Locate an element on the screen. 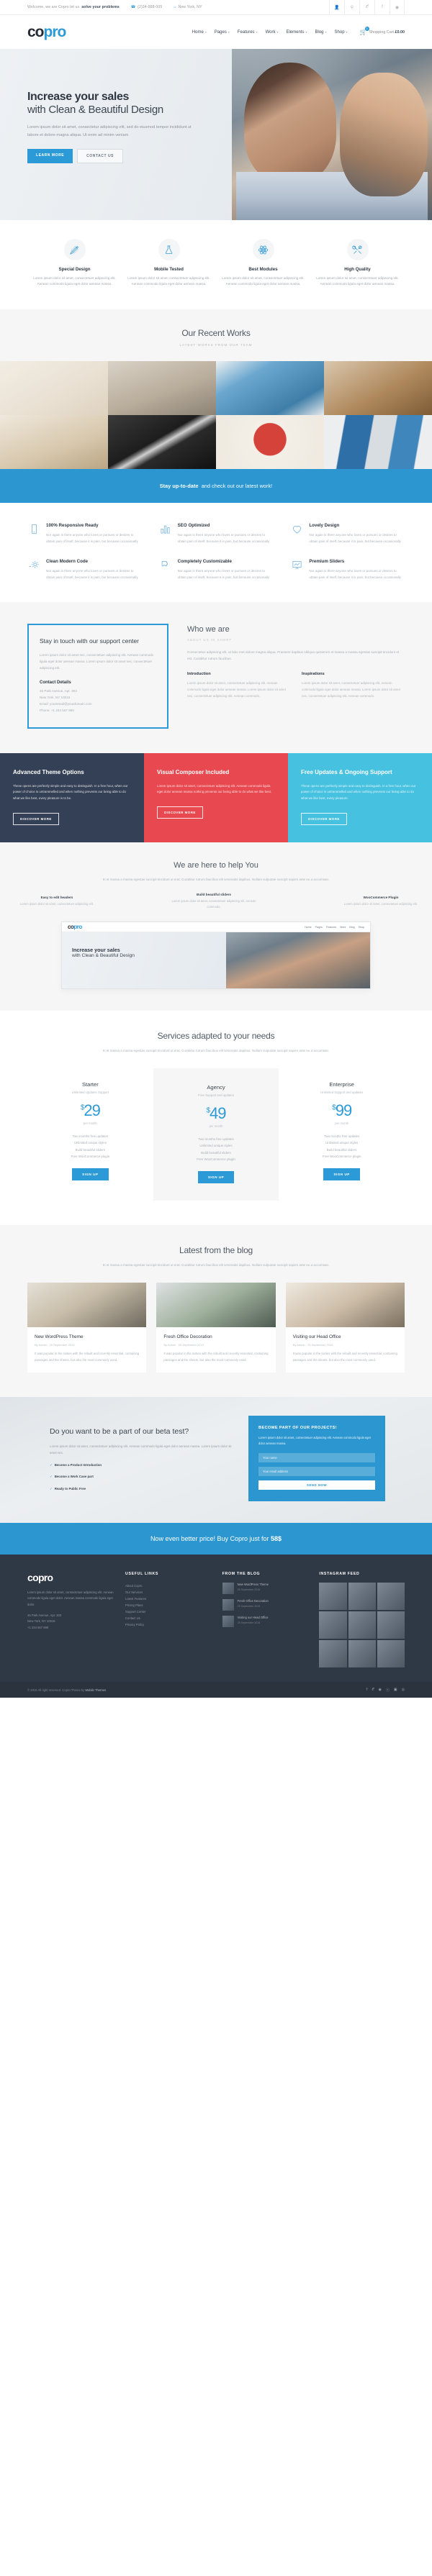 The width and height of the screenshot is (432, 2576). post-title: Visiting our Head Office is located at coordinates (345, 1336).